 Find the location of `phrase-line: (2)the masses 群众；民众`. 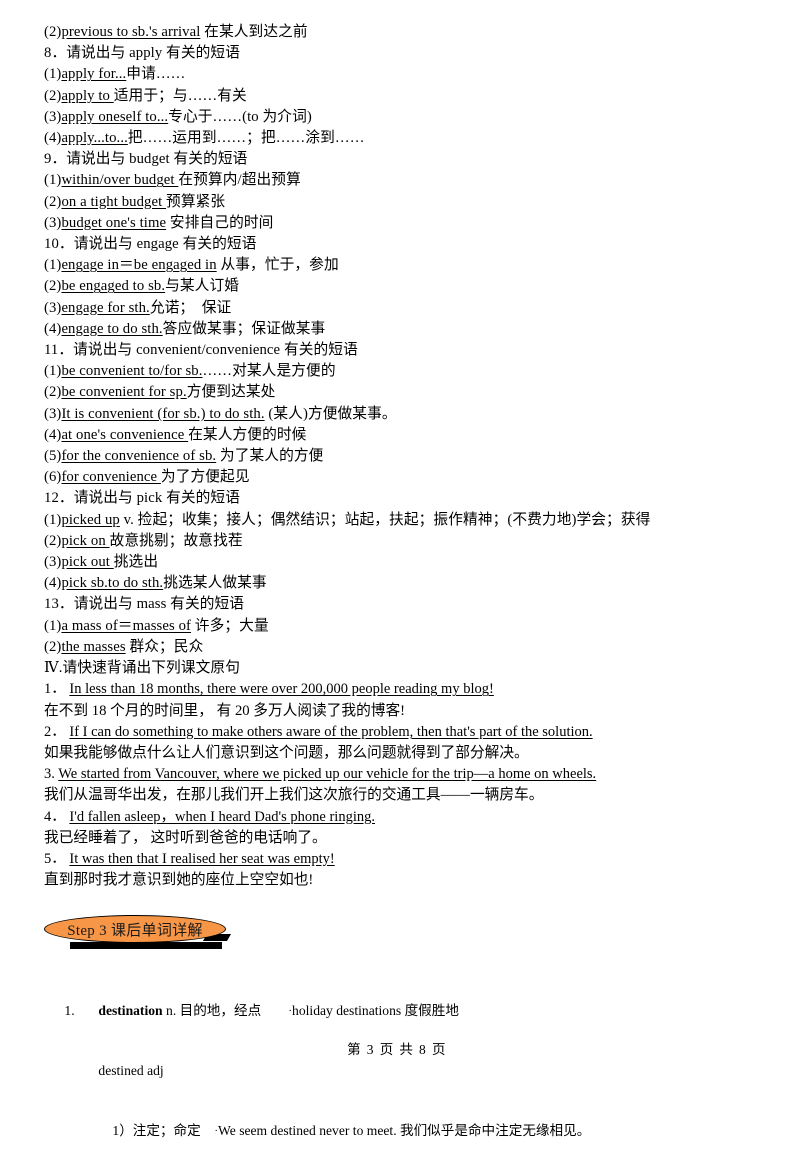

phrase-line: (2)the masses 群众；民众 is located at coordinates (397, 647).